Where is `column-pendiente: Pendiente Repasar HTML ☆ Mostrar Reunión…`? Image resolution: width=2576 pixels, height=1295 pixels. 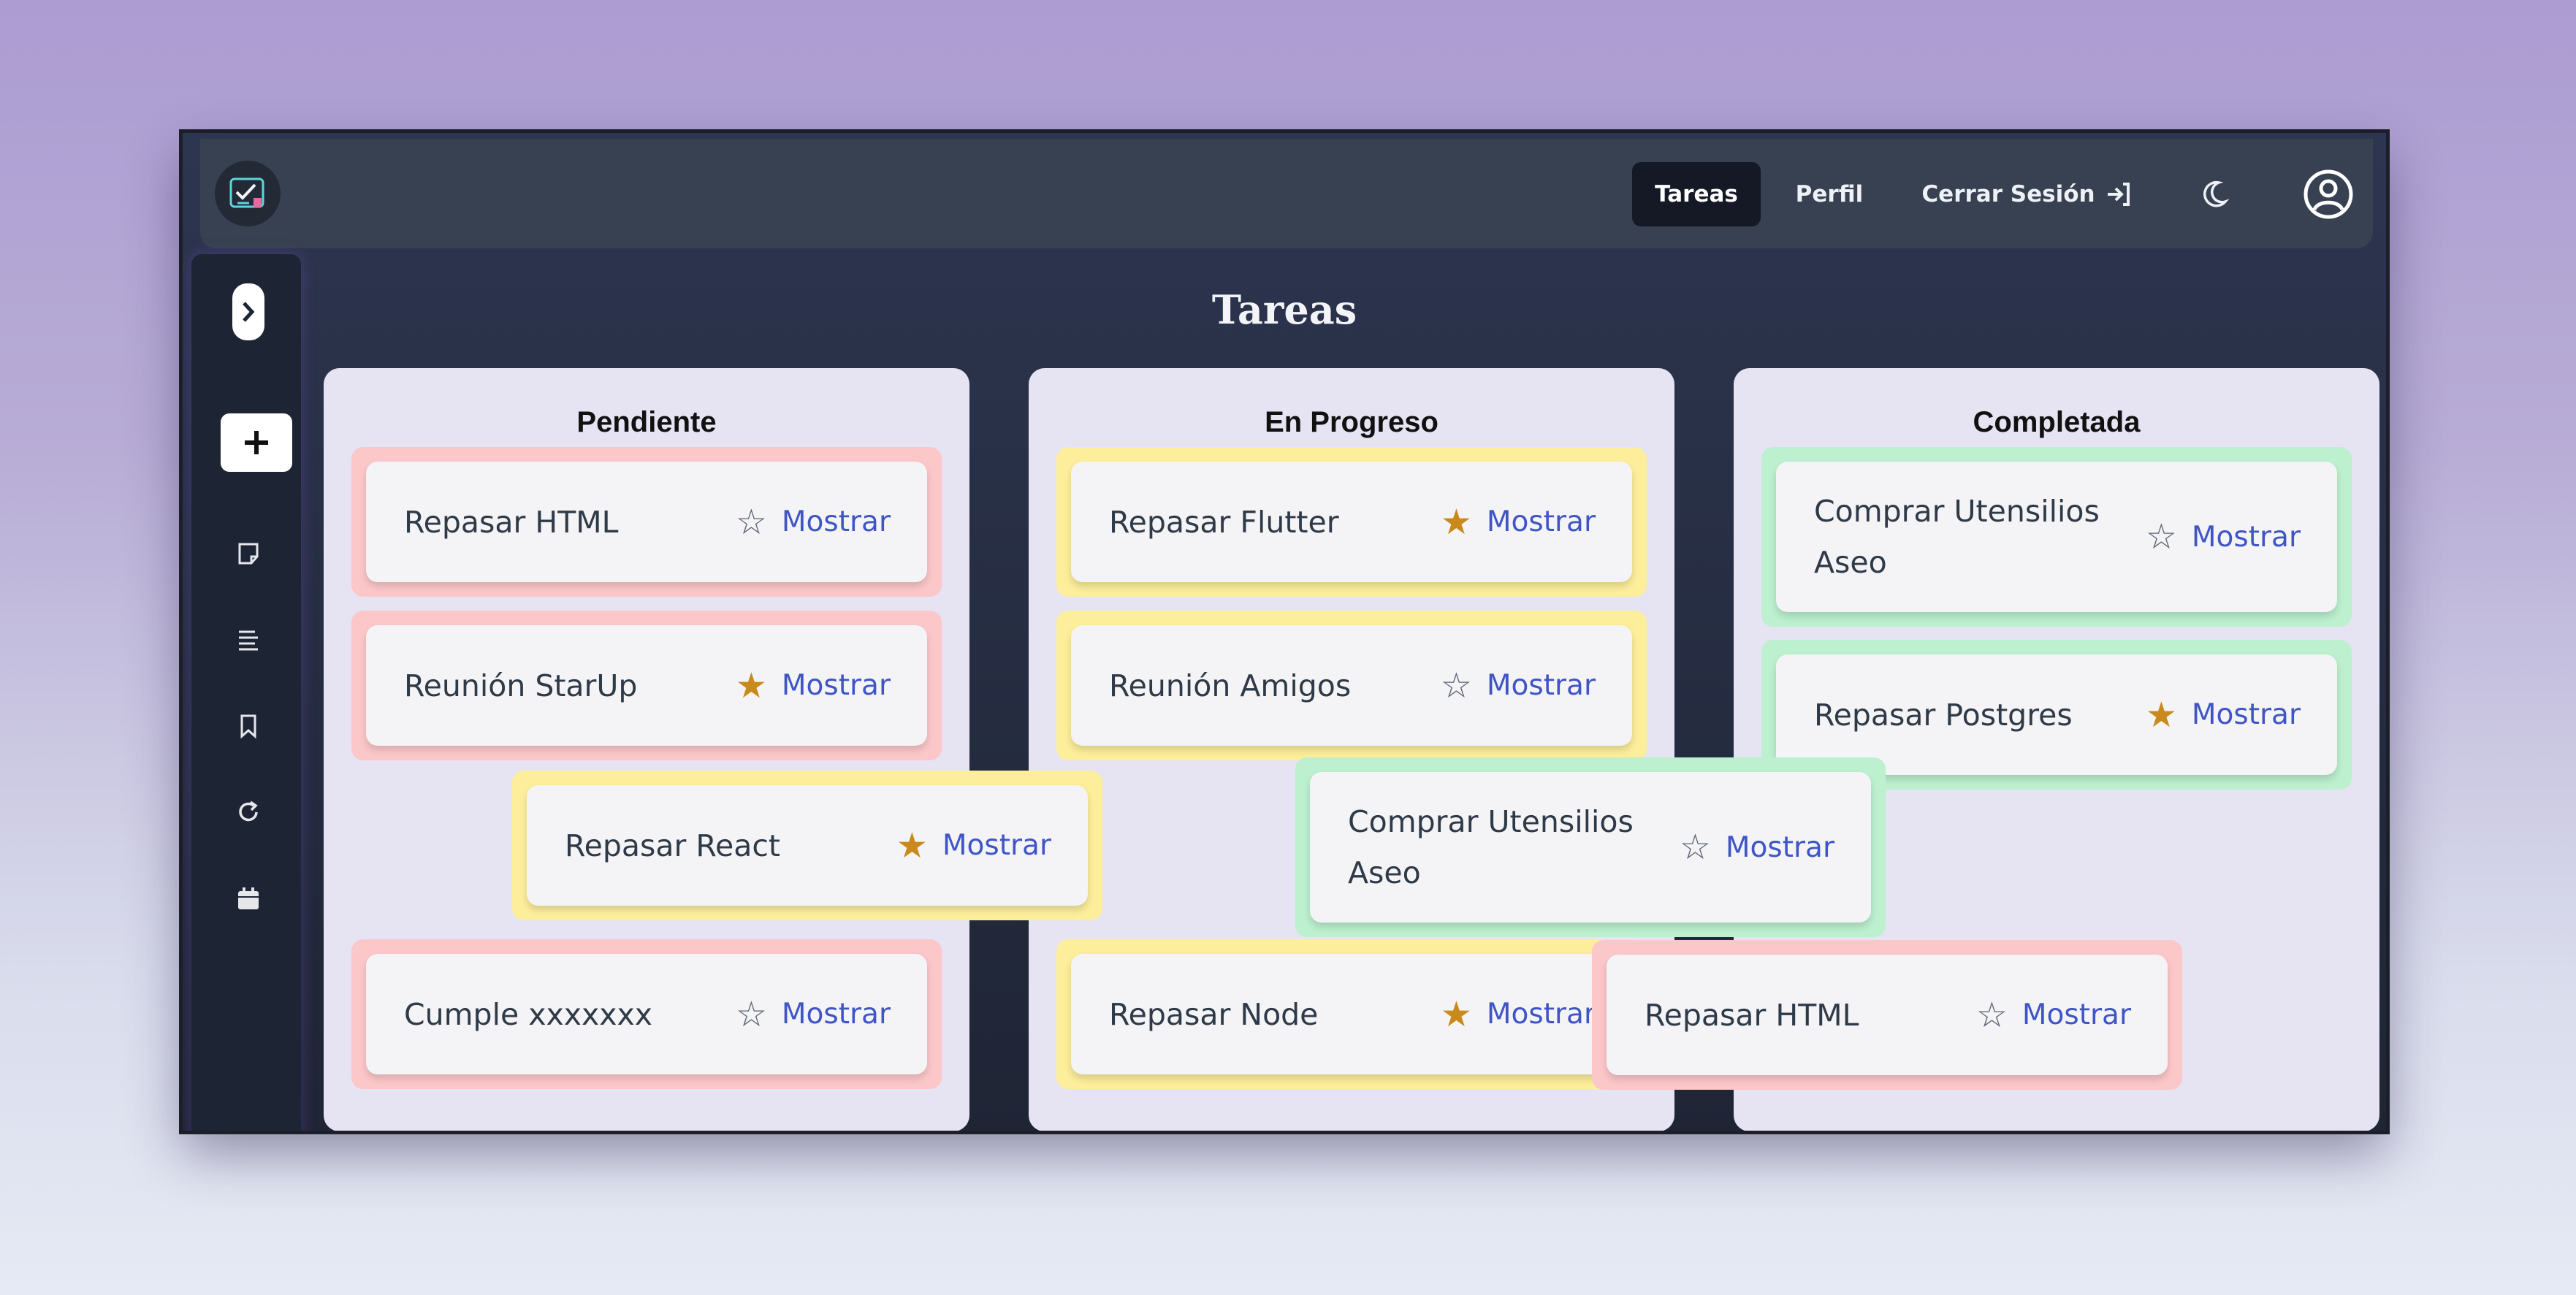 column-pendiente: Pendiente Repasar HTML ☆ Mostrar Reunión… is located at coordinates (647, 749).